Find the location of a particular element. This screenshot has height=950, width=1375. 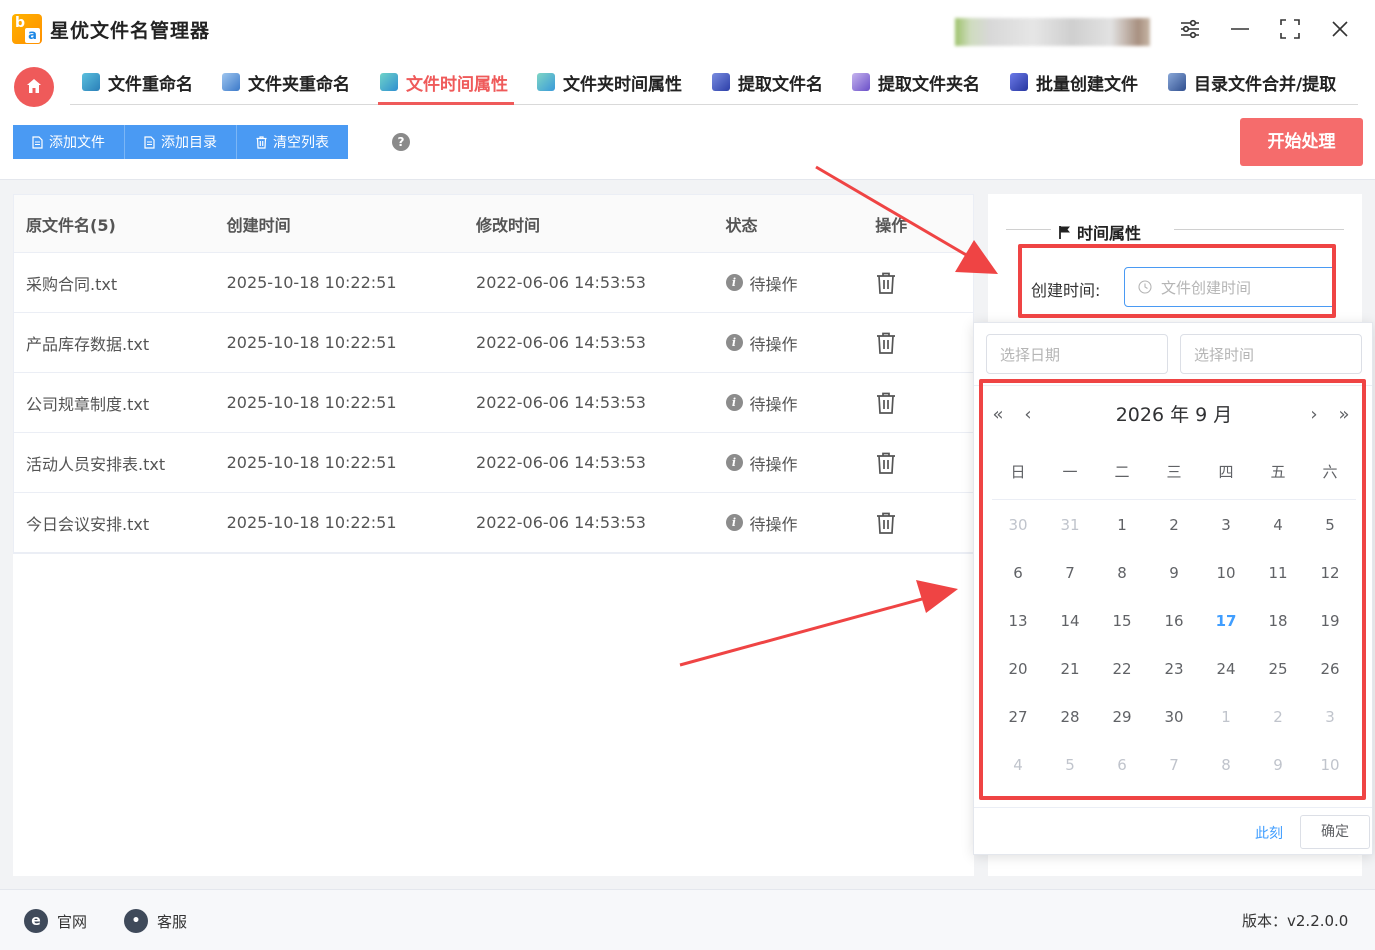

tab-batch-create: 批量创建文件 is located at coordinates (1074, 82).